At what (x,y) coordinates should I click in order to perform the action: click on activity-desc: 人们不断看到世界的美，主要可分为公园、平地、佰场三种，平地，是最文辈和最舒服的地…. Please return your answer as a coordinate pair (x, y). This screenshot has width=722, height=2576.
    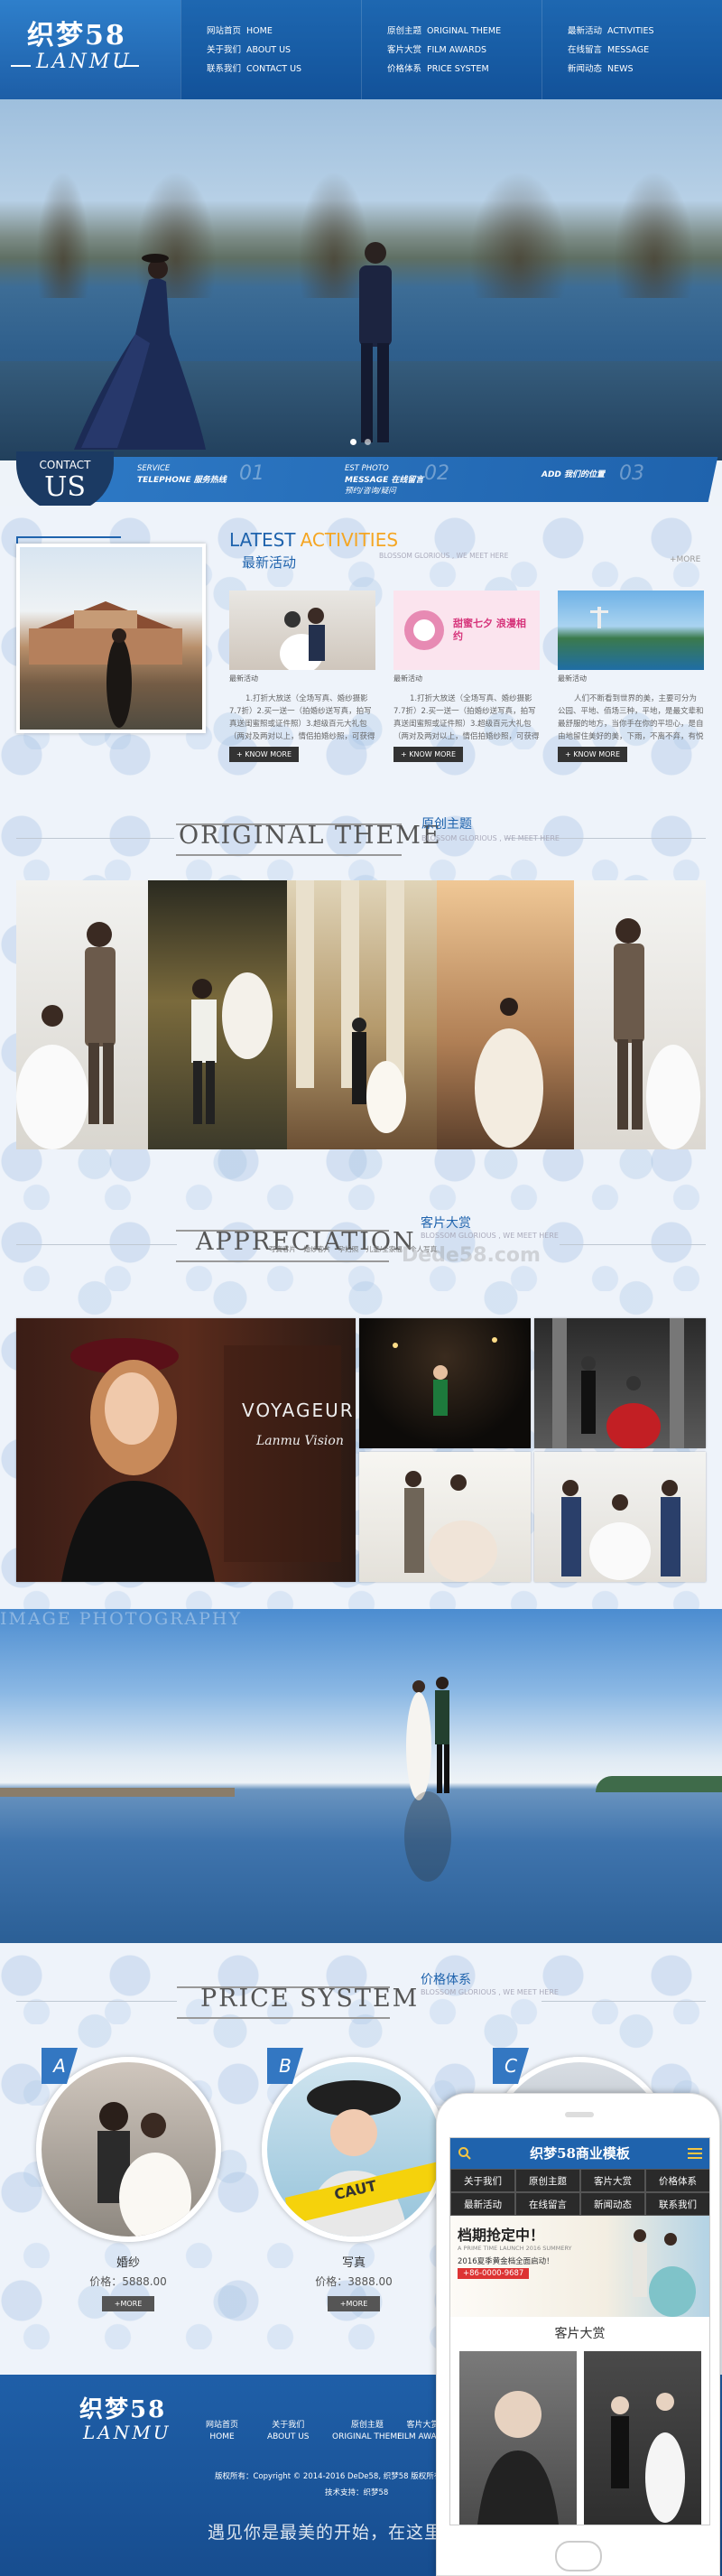
    Looking at the image, I should click on (631, 717).